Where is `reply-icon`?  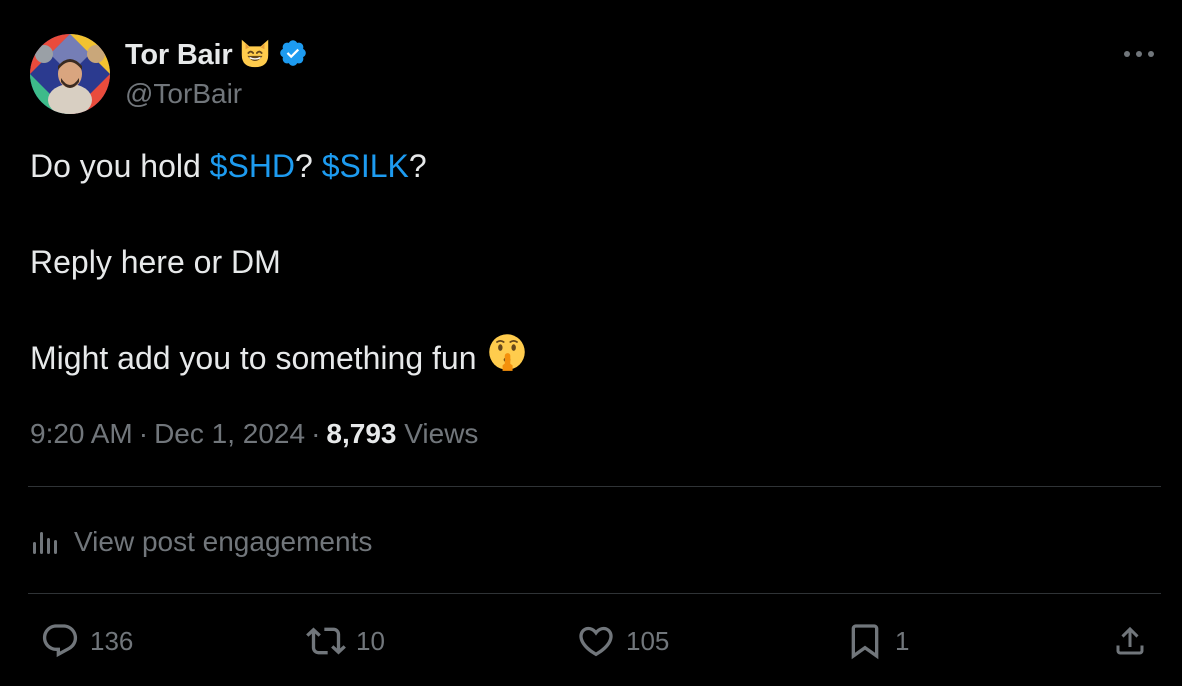 reply-icon is located at coordinates (60, 641).